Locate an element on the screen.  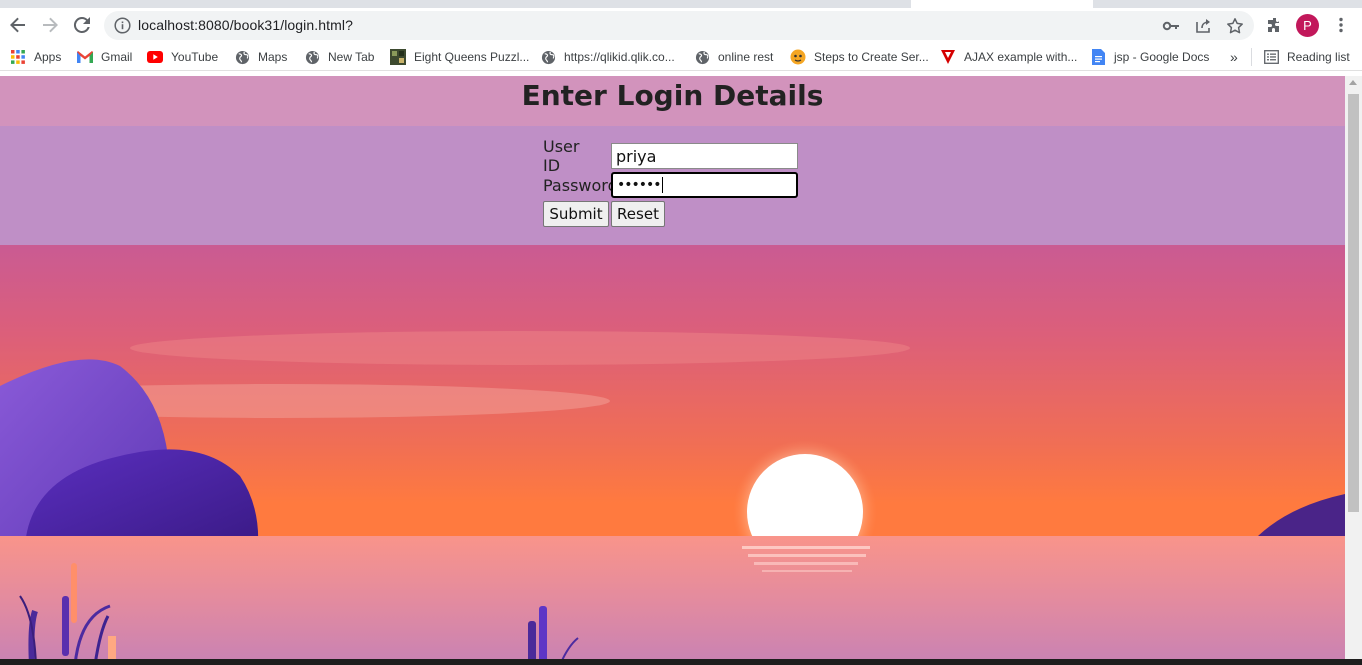
bookmark-maps: Maps is located at coordinates (260, 57).